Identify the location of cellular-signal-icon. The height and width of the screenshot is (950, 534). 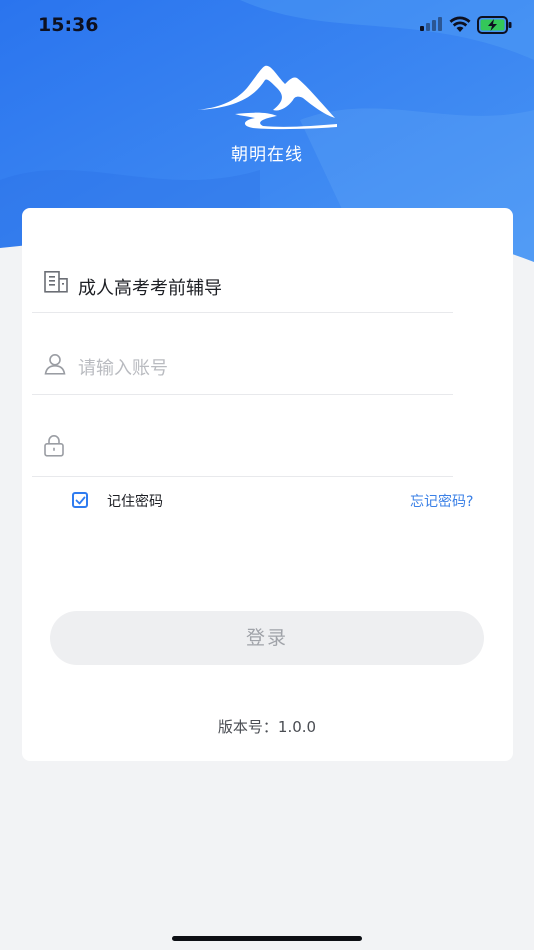
(431, 24).